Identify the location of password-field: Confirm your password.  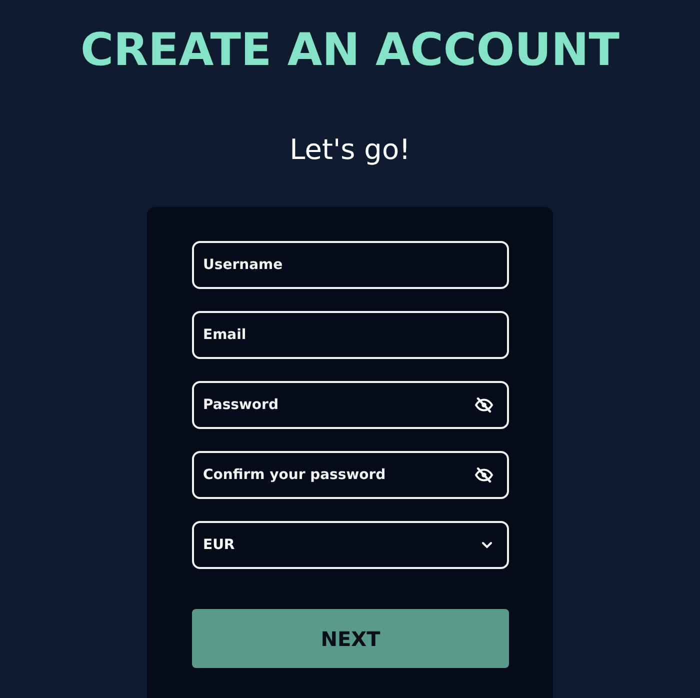
(350, 475).